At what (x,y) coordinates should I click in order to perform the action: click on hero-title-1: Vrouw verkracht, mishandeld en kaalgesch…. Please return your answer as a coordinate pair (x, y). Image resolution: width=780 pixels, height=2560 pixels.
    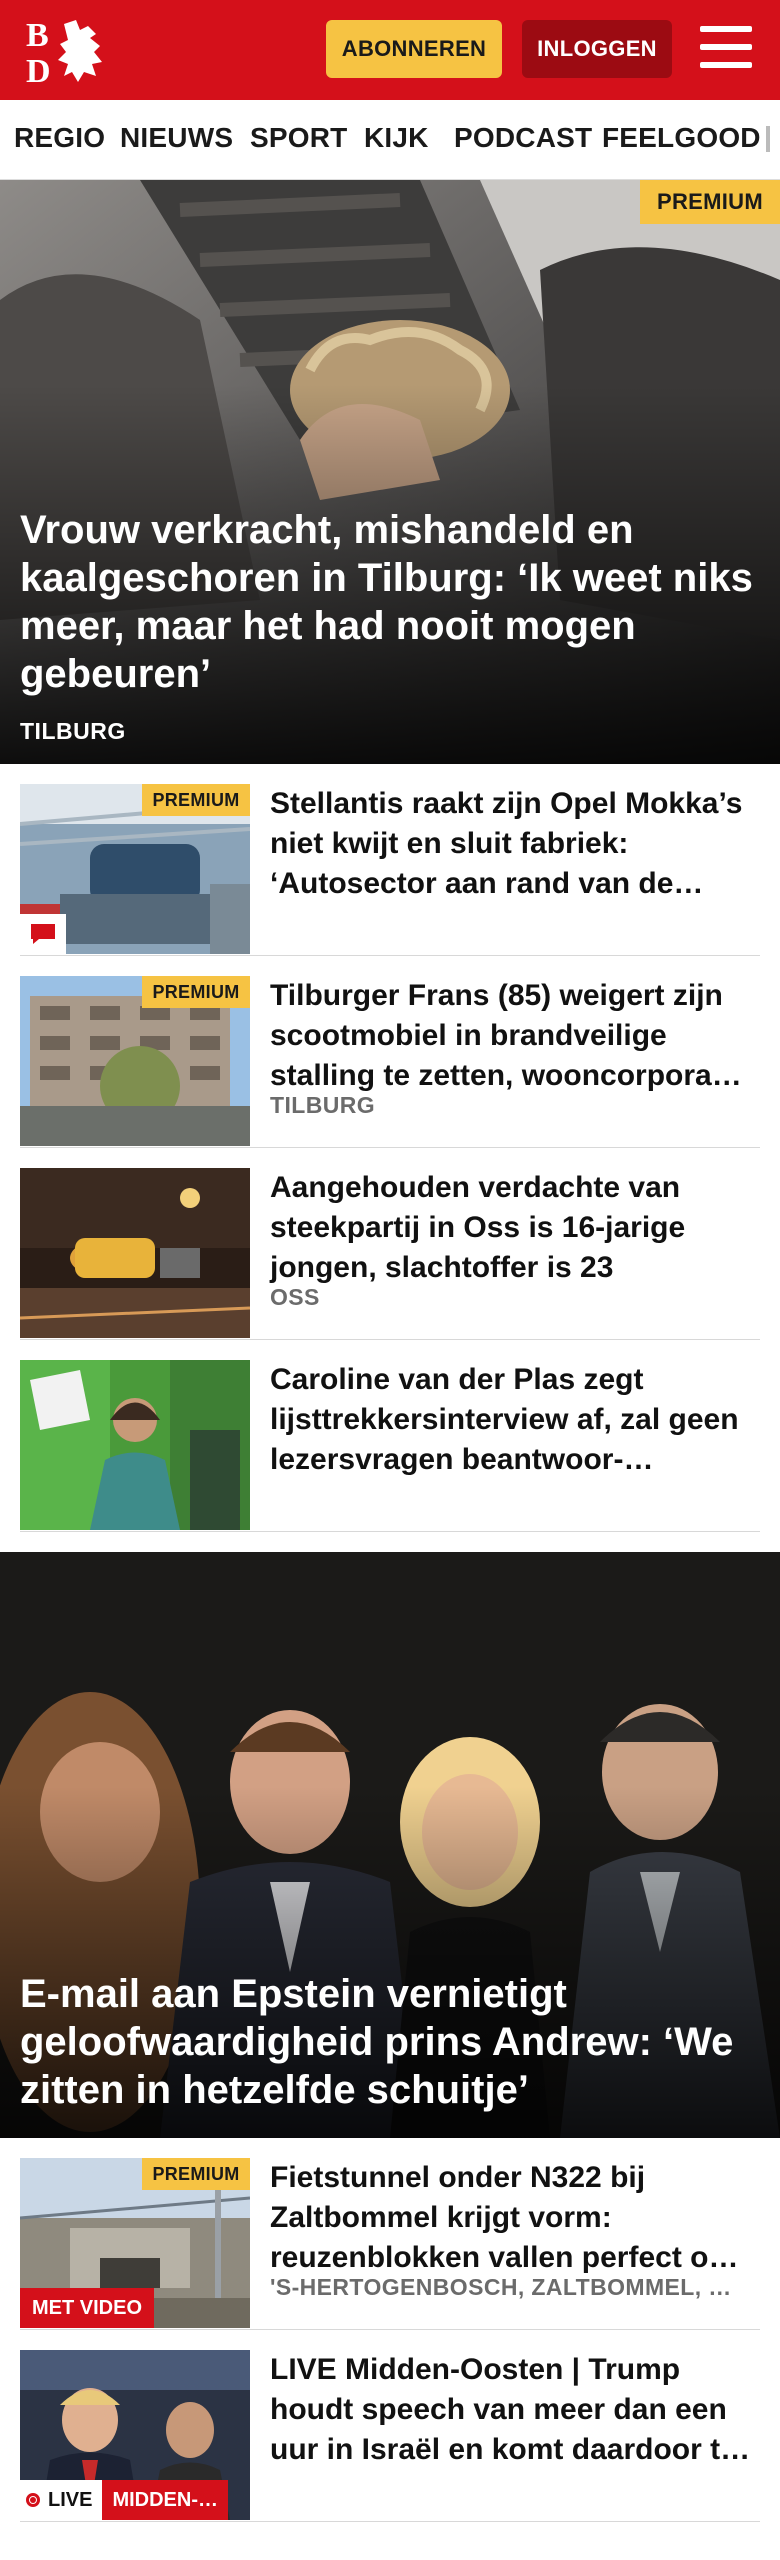
    Looking at the image, I should click on (391, 602).